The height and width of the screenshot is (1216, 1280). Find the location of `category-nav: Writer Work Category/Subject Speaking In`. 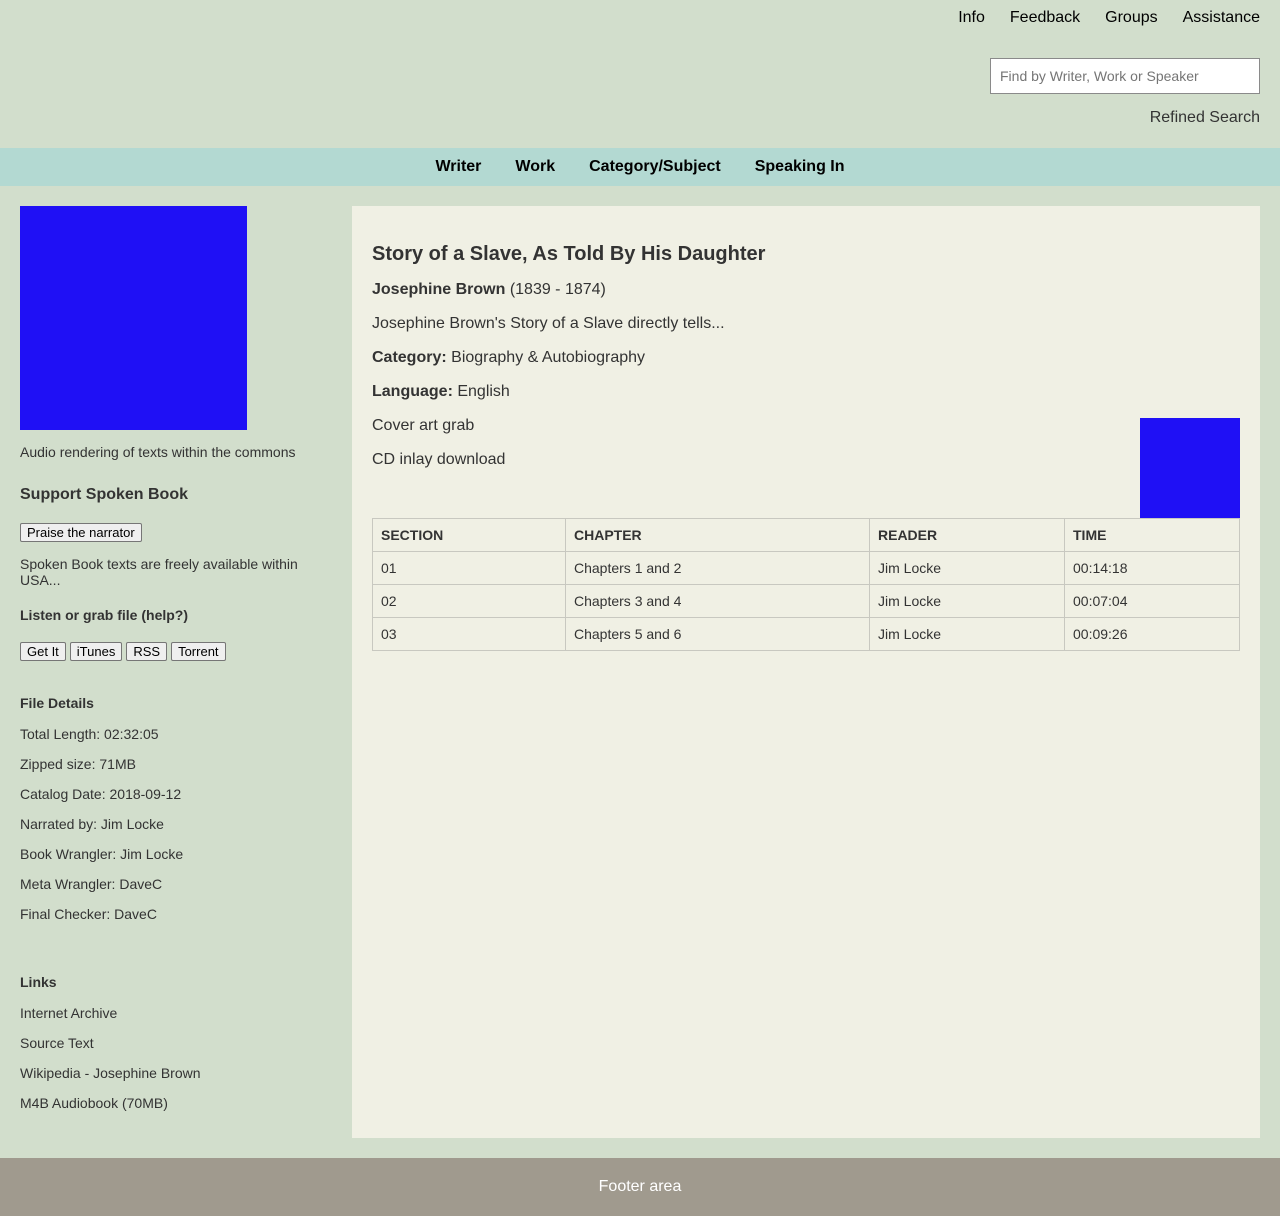

category-nav: Writer Work Category/Subject Speaking In is located at coordinates (640, 167).